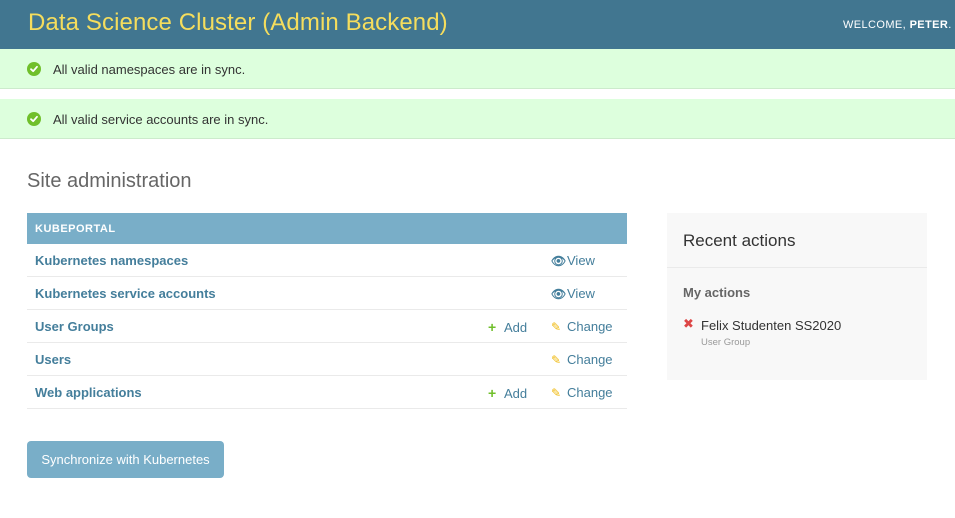  What do you see at coordinates (726, 342) in the screenshot?
I see `recent-action-type: User Group` at bounding box center [726, 342].